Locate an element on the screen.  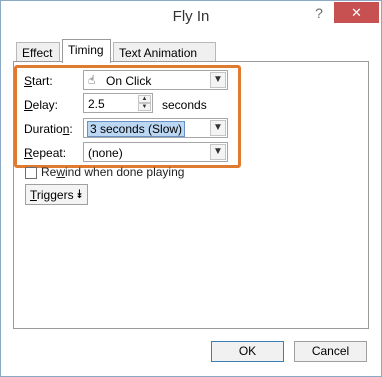
rewind-label: Rewind when done playing is located at coordinates (112, 172).